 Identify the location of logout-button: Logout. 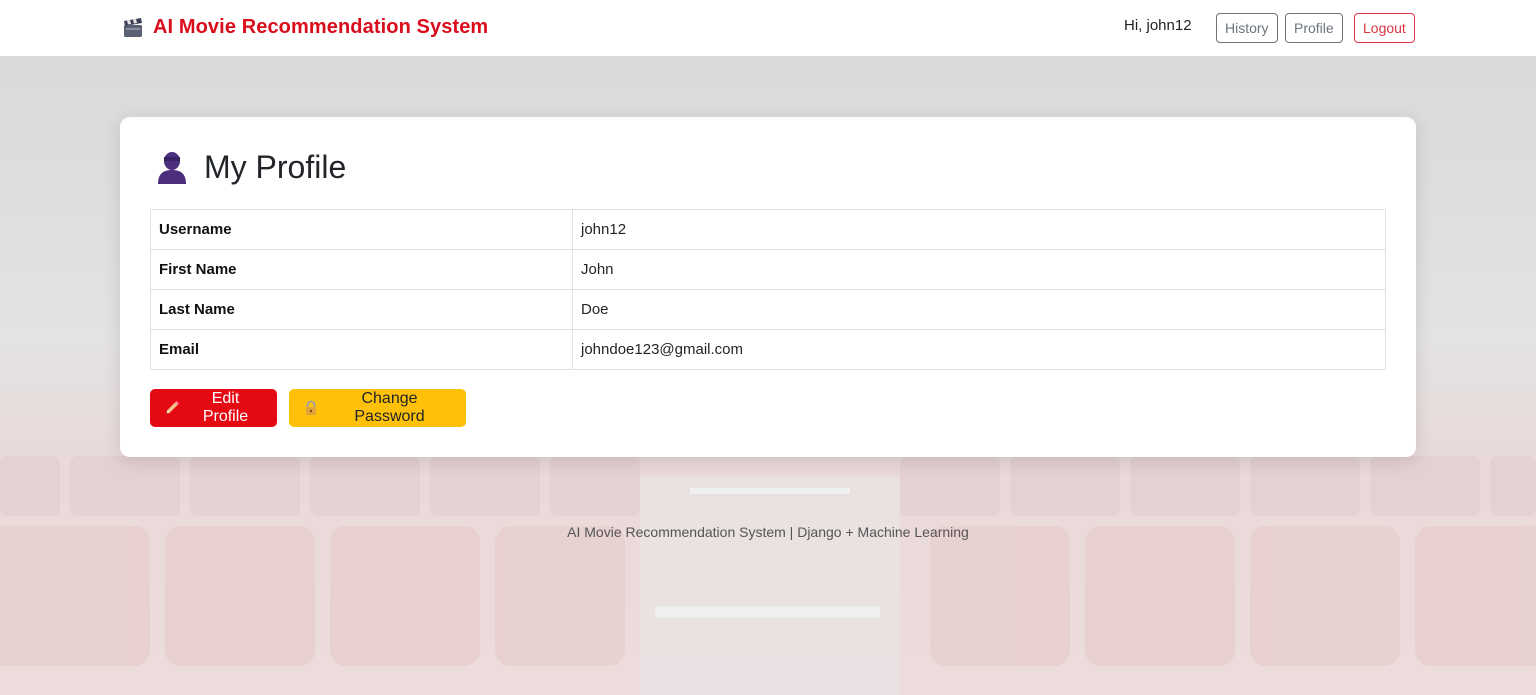
(1384, 28).